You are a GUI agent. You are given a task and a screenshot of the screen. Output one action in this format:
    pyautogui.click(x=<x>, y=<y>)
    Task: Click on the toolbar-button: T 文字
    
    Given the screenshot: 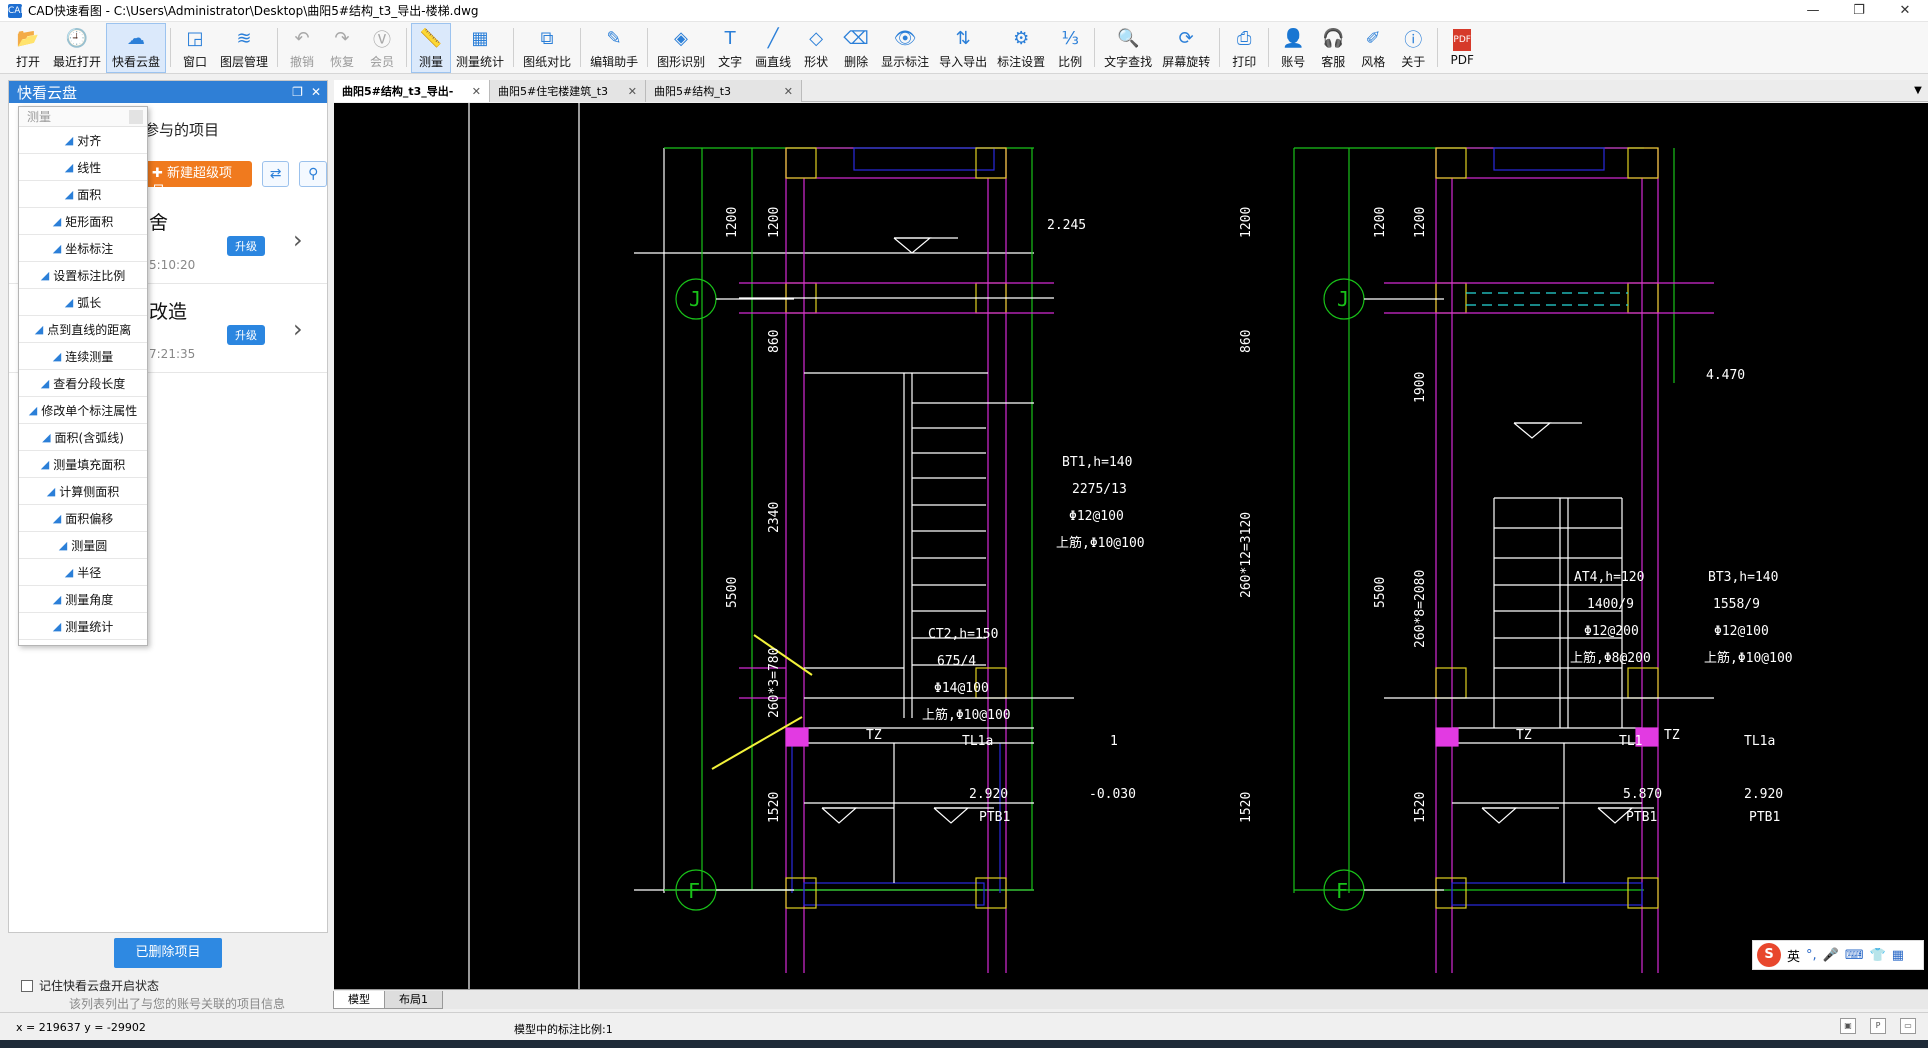 What is the action you would take?
    pyautogui.click(x=730, y=48)
    